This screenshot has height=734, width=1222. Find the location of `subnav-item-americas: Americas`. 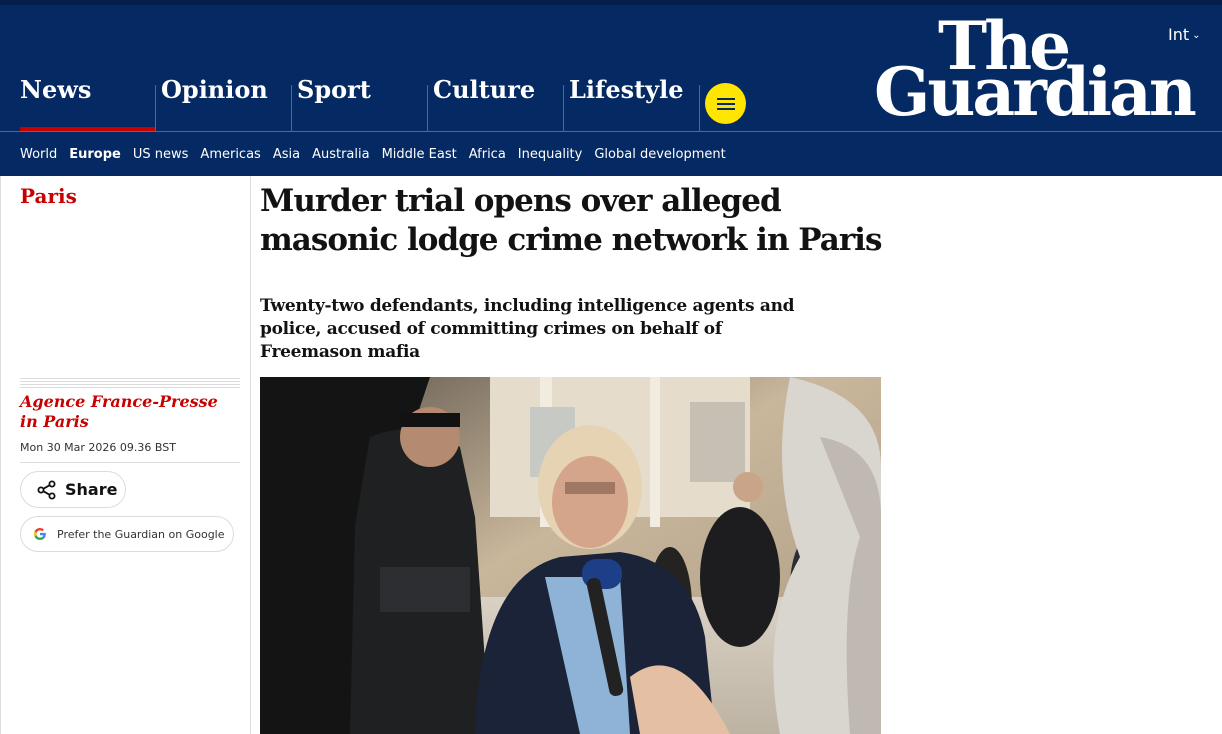

subnav-item-americas: Americas is located at coordinates (230, 154).